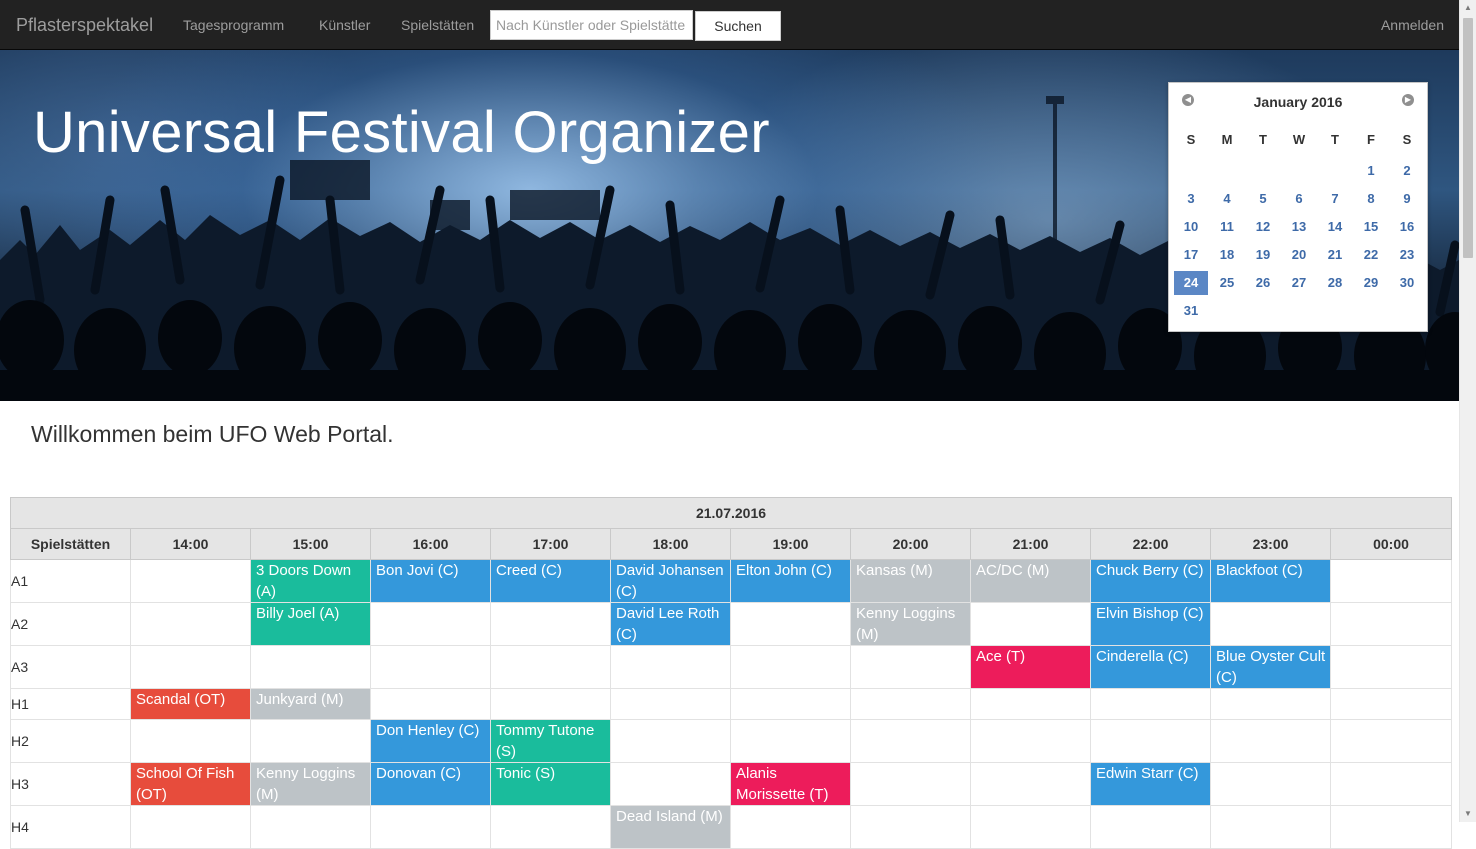  I want to click on calendar-day: 5, so click(1263, 199).